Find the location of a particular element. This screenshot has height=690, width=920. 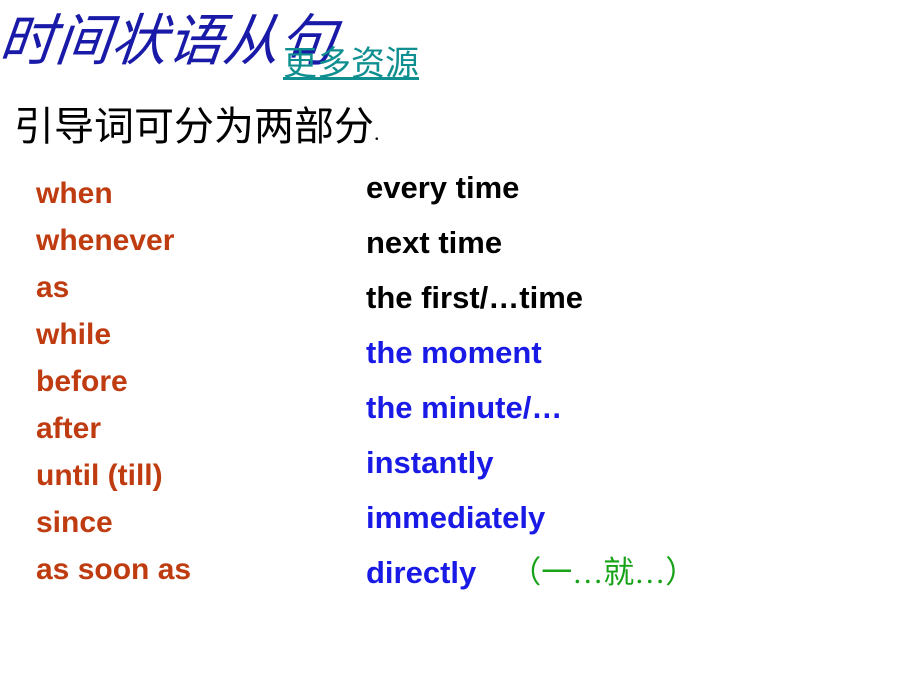

list-item: after is located at coordinates (69, 428).